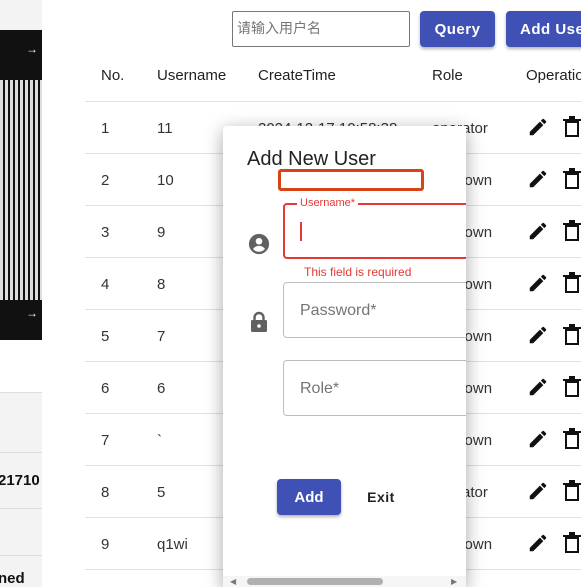  I want to click on cell-no: 5, so click(105, 336).